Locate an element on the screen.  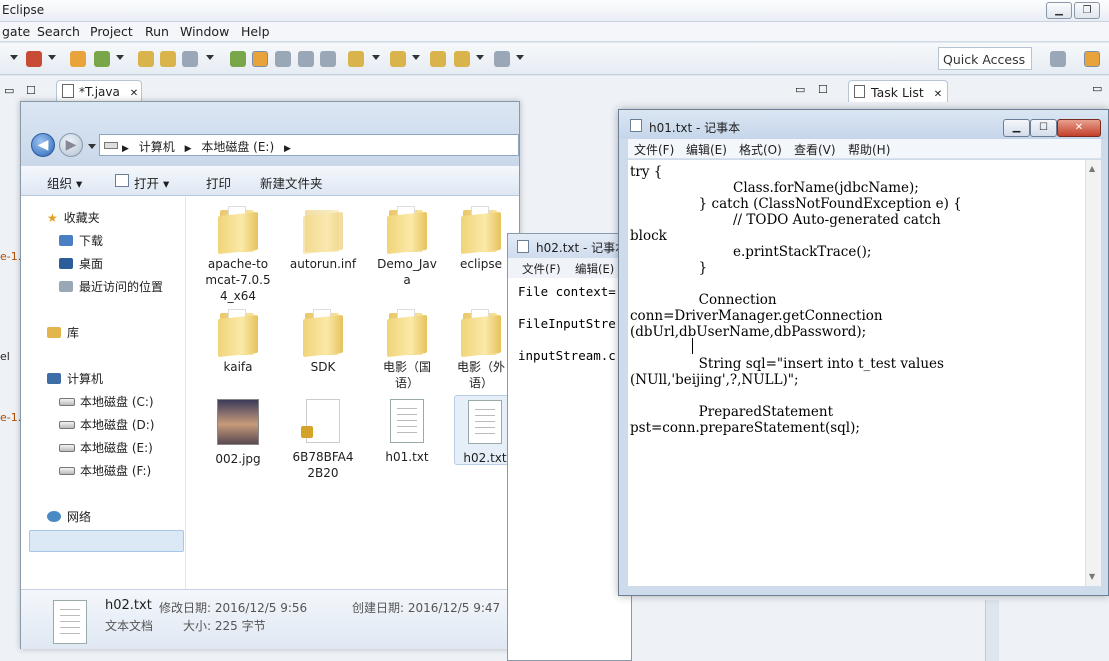
tab-editor-tjava: *T.java ✕ is located at coordinates (99, 91).